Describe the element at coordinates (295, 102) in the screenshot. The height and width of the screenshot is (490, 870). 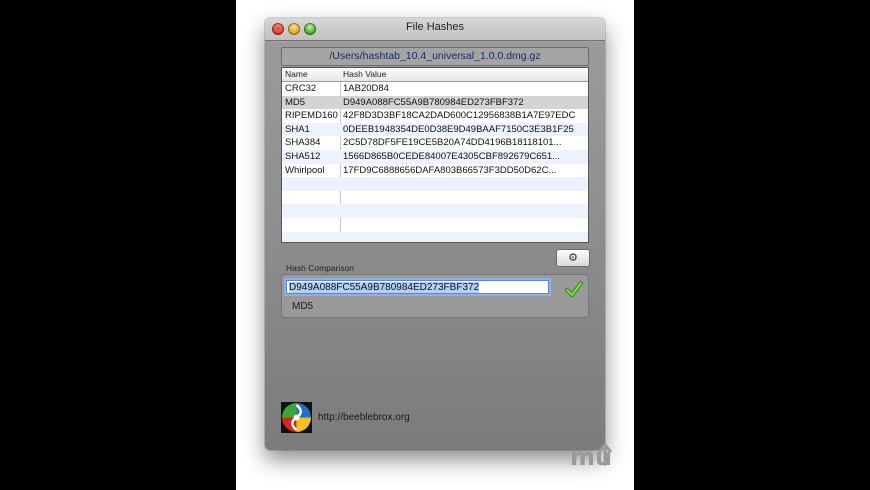
I see `hash-name: MD5` at that location.